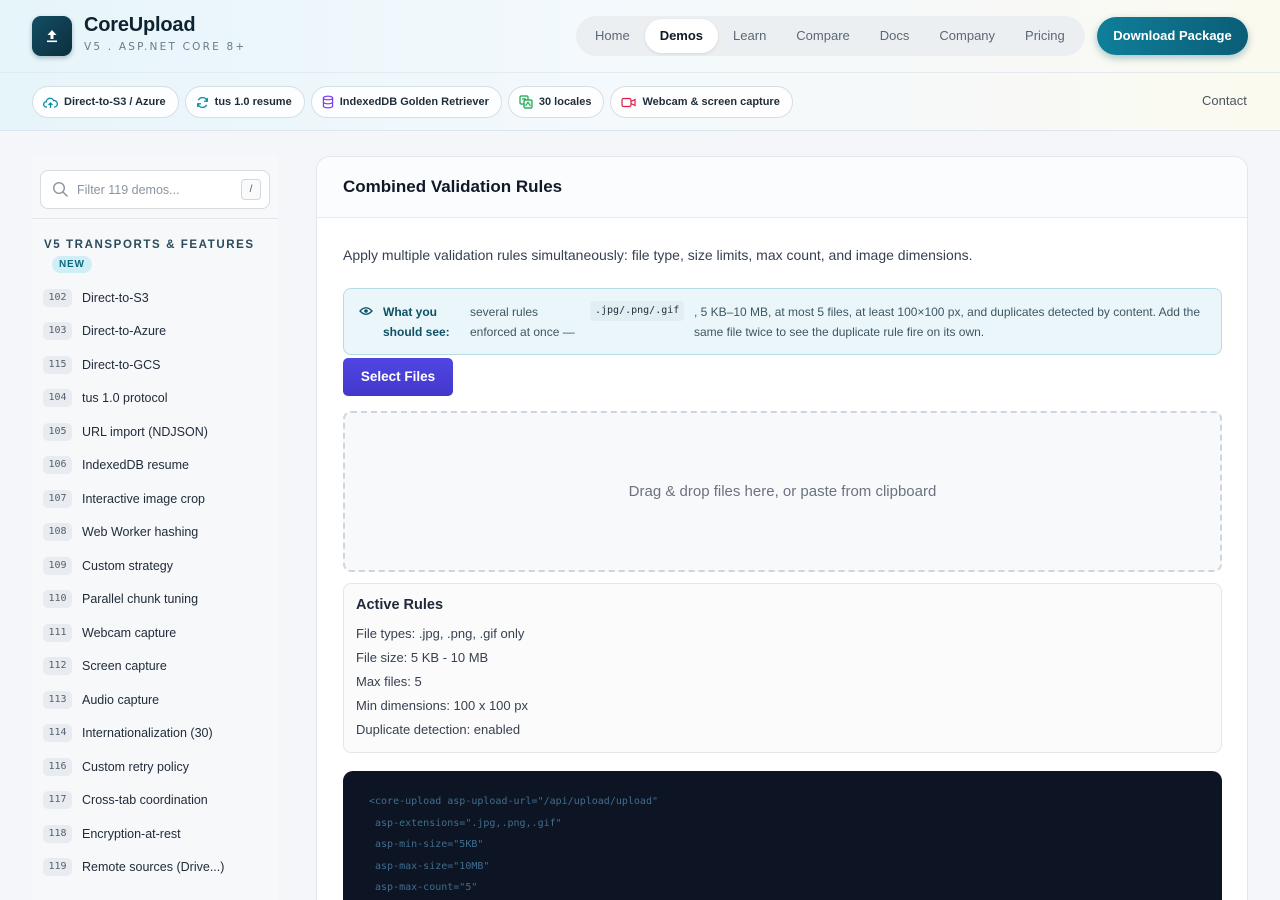  Describe the element at coordinates (57, 599) in the screenshot. I see `demo-number: 110` at that location.